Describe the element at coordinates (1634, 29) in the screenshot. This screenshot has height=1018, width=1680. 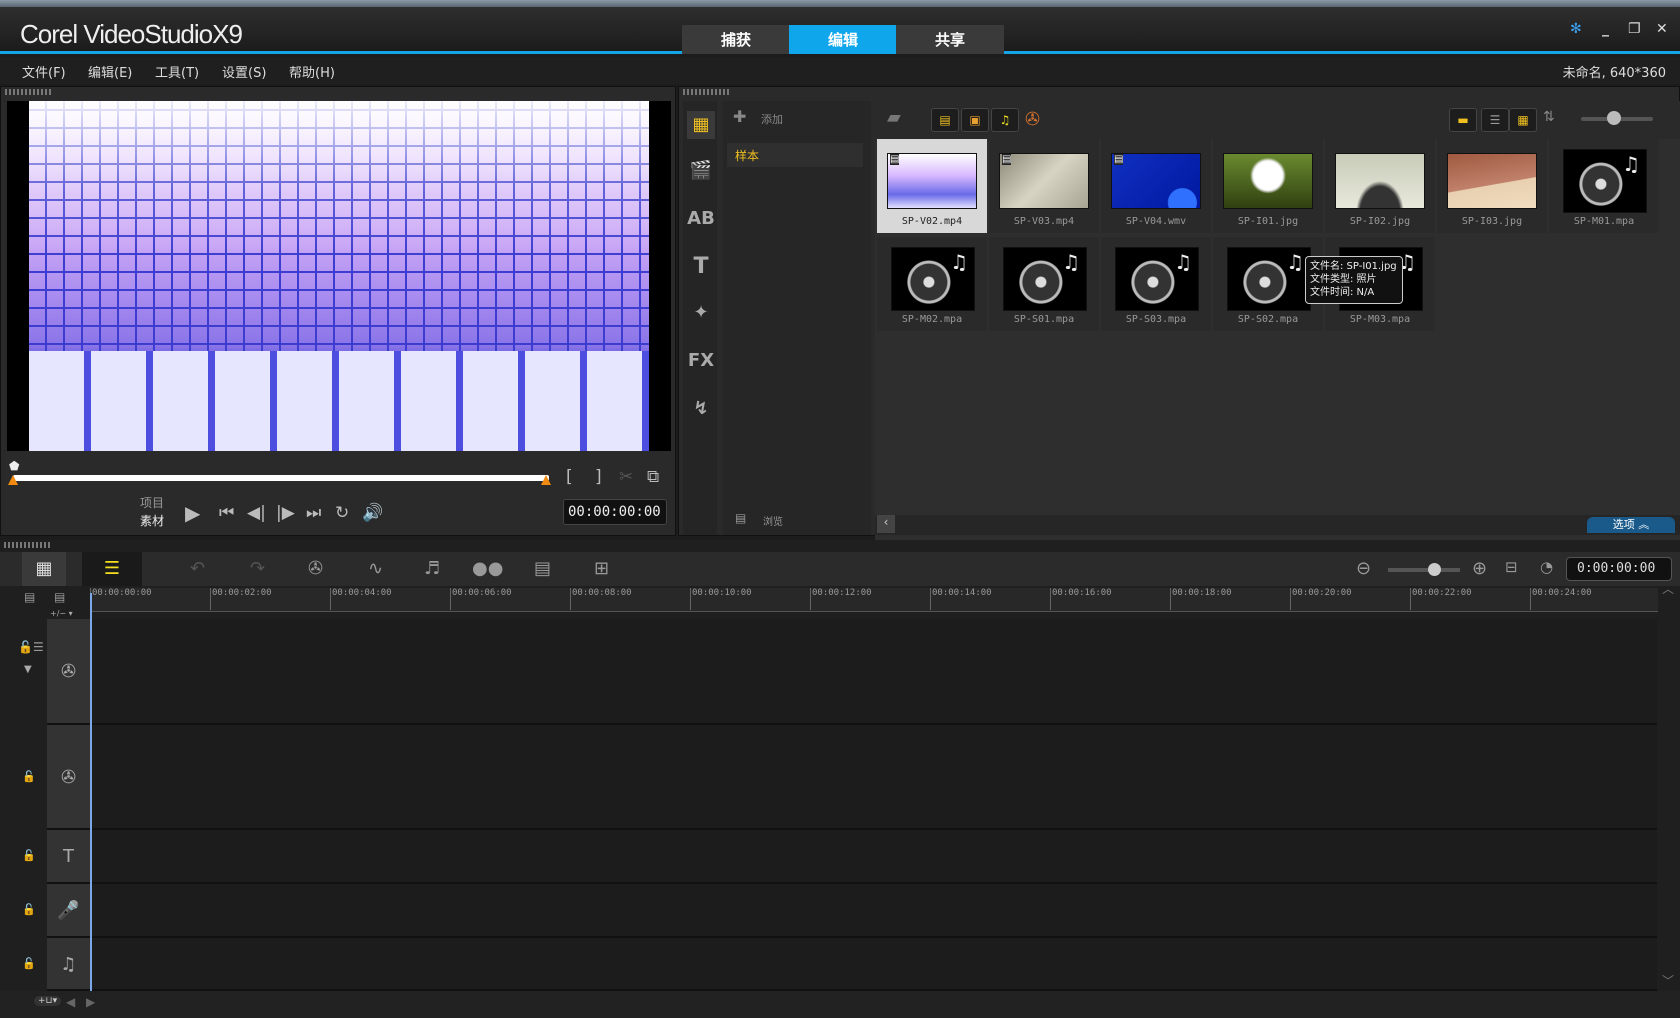
I see `restore-icon: ❐` at that location.